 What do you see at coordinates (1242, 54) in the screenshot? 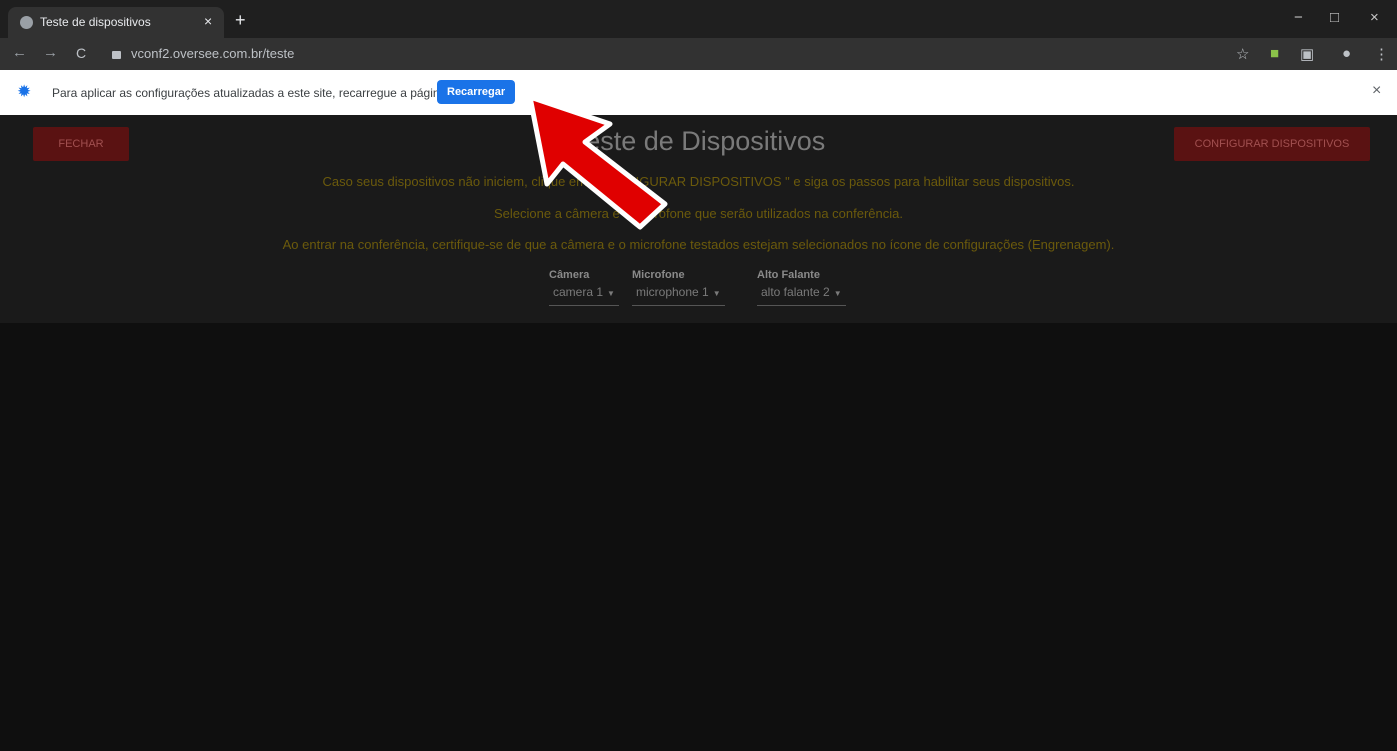
I see `star-icon: ☆` at bounding box center [1242, 54].